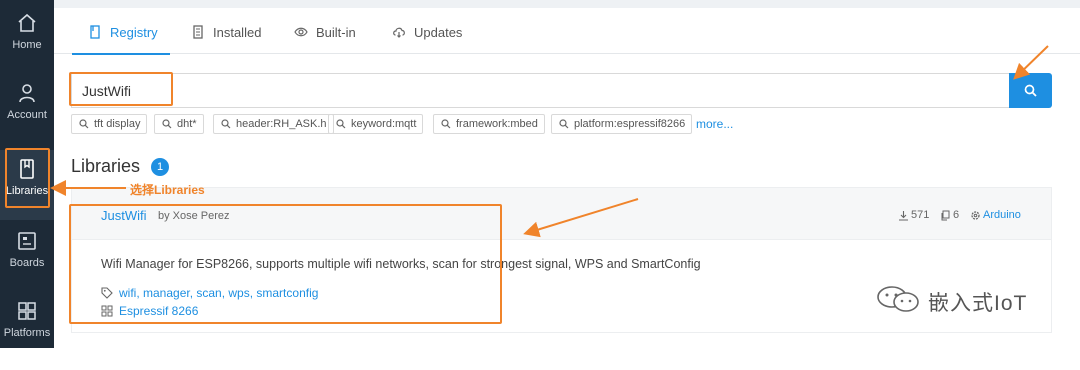  I want to click on sidebar-item-label: Boards, so click(27, 263).